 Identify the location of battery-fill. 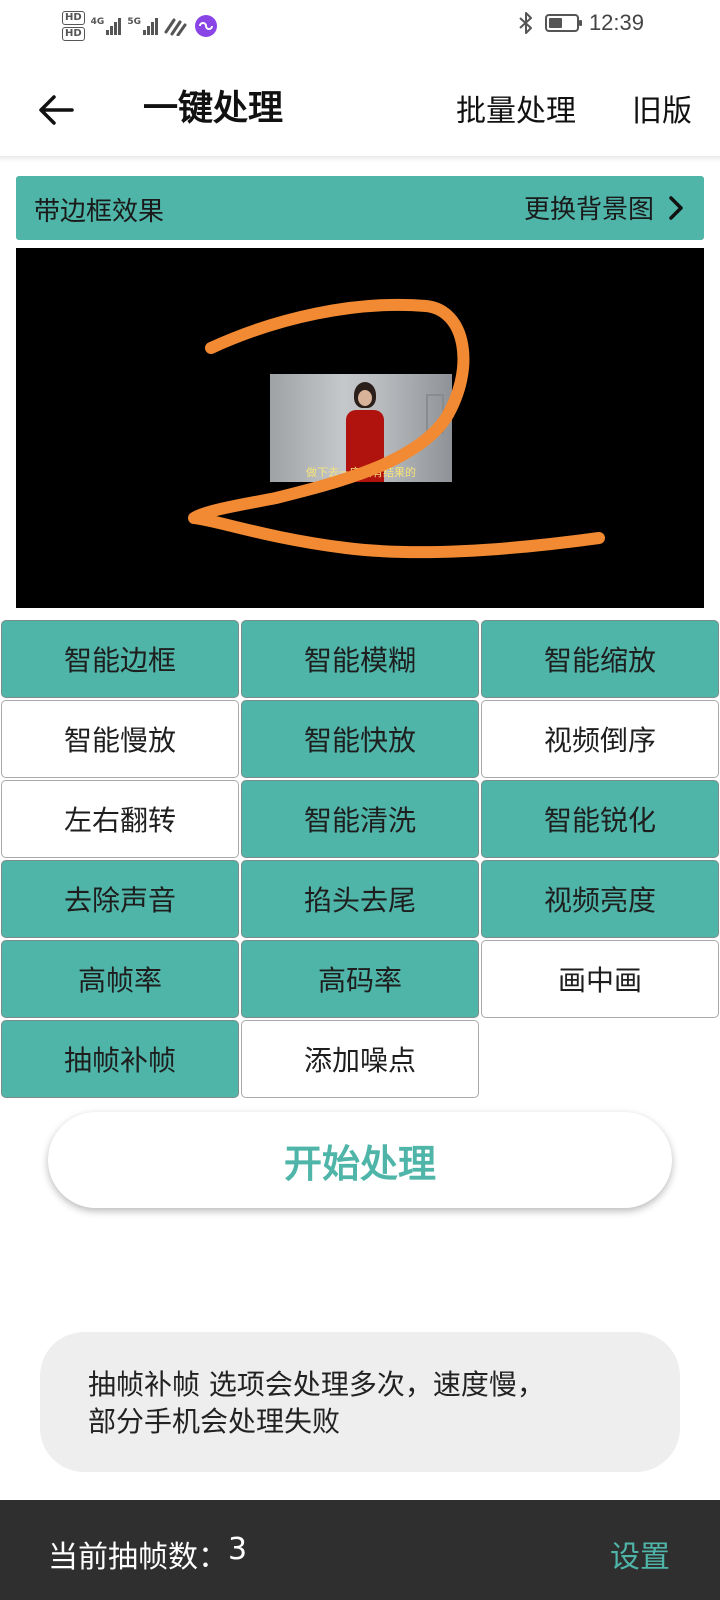
(555, 23).